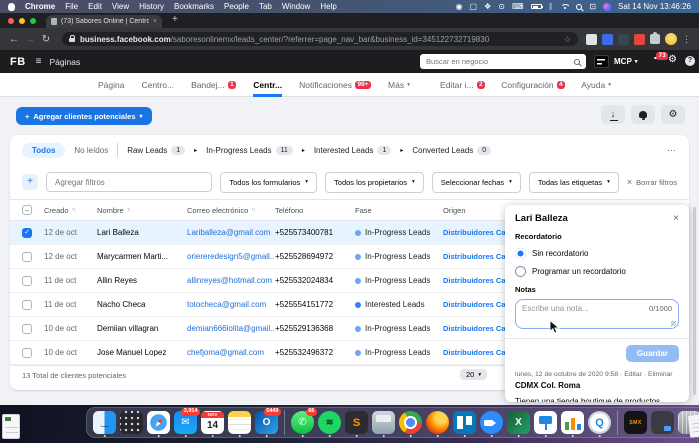 The image size is (699, 443). Describe the element at coordinates (597, 271) in the screenshot. I see `radio-schedule-reminder: Programar un recordatorio` at that location.